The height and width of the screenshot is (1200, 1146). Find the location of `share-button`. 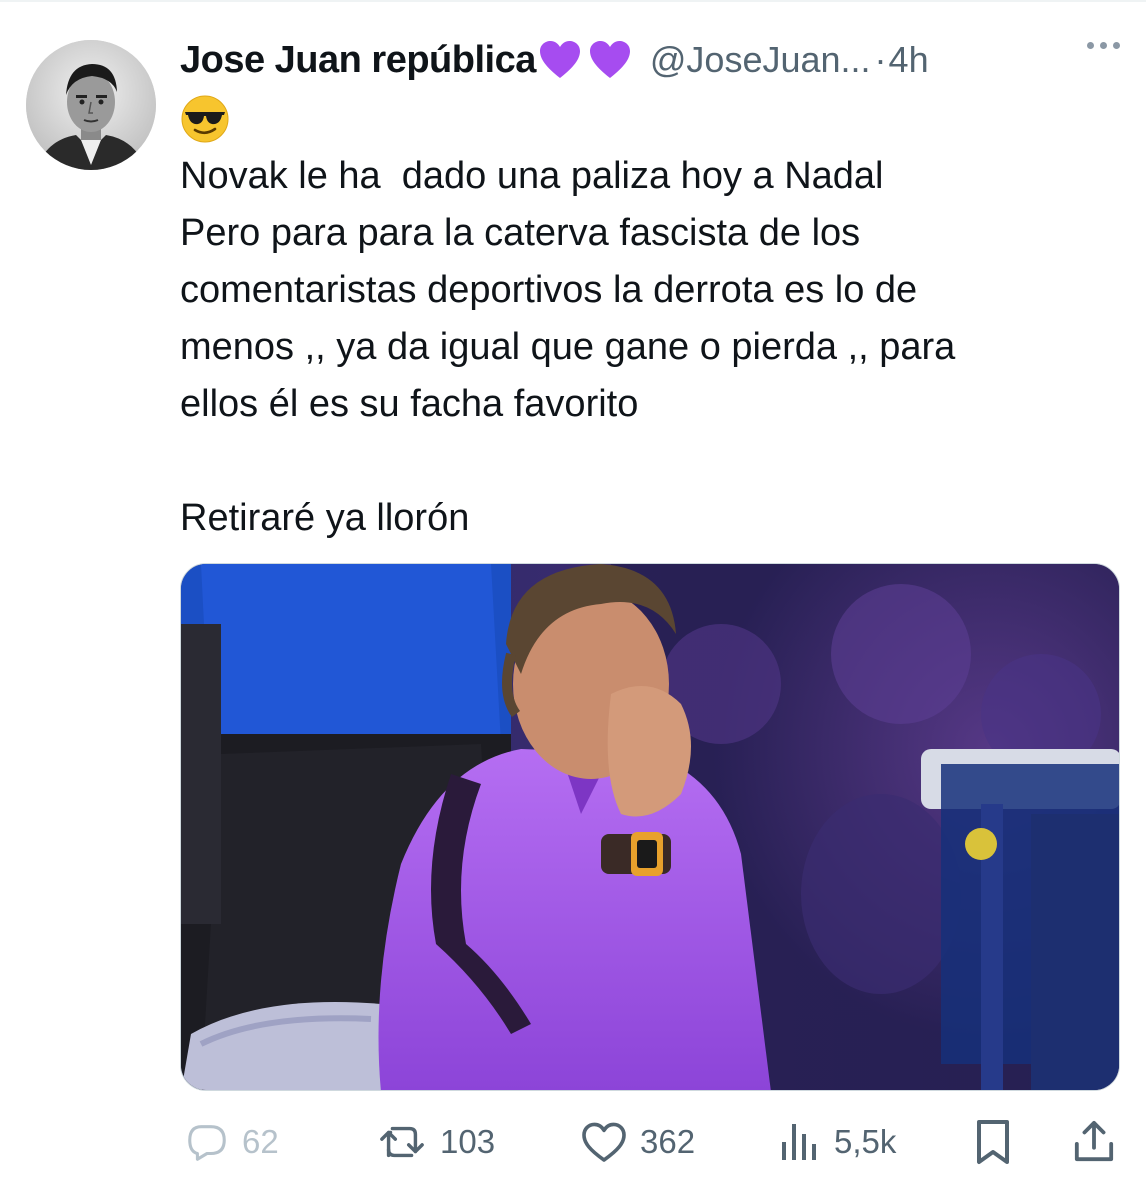

share-button is located at coordinates (1094, 1142).